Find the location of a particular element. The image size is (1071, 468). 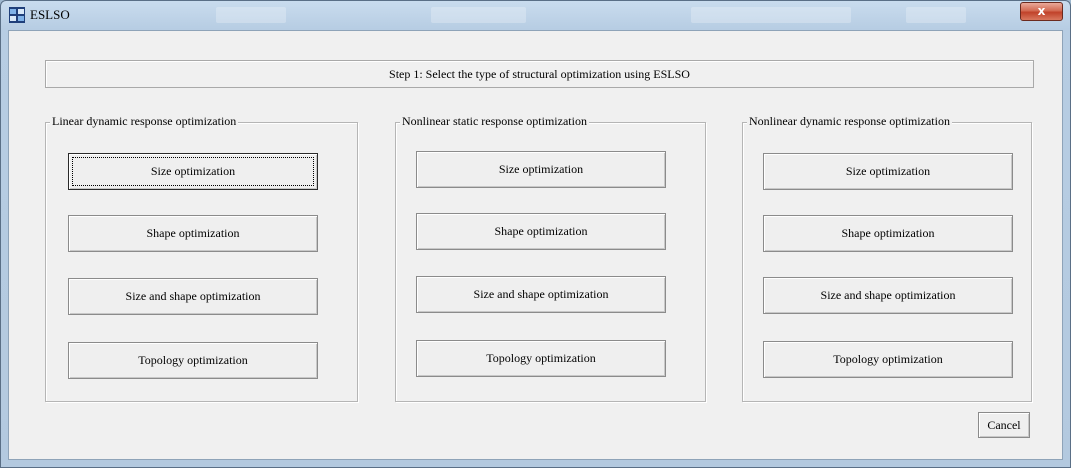

nonlinear-static-topology-button: Topology optimization is located at coordinates (541, 358).